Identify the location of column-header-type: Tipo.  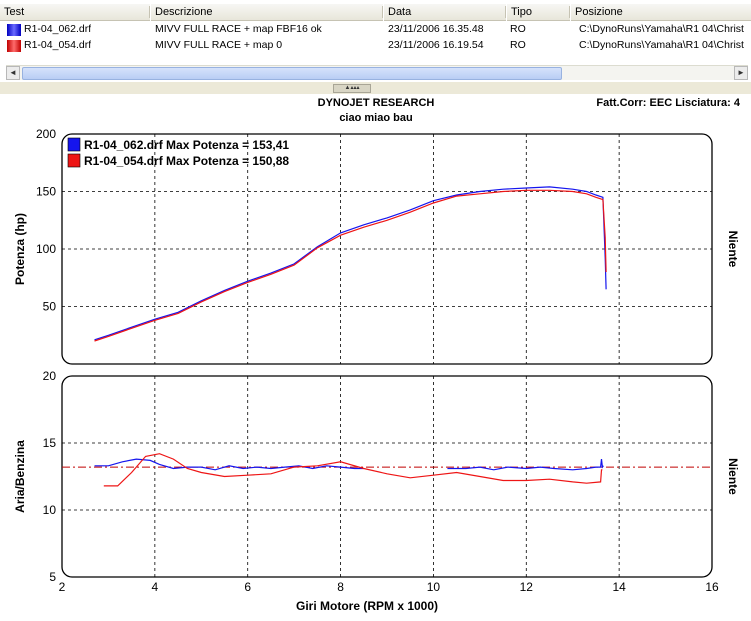
(538, 12).